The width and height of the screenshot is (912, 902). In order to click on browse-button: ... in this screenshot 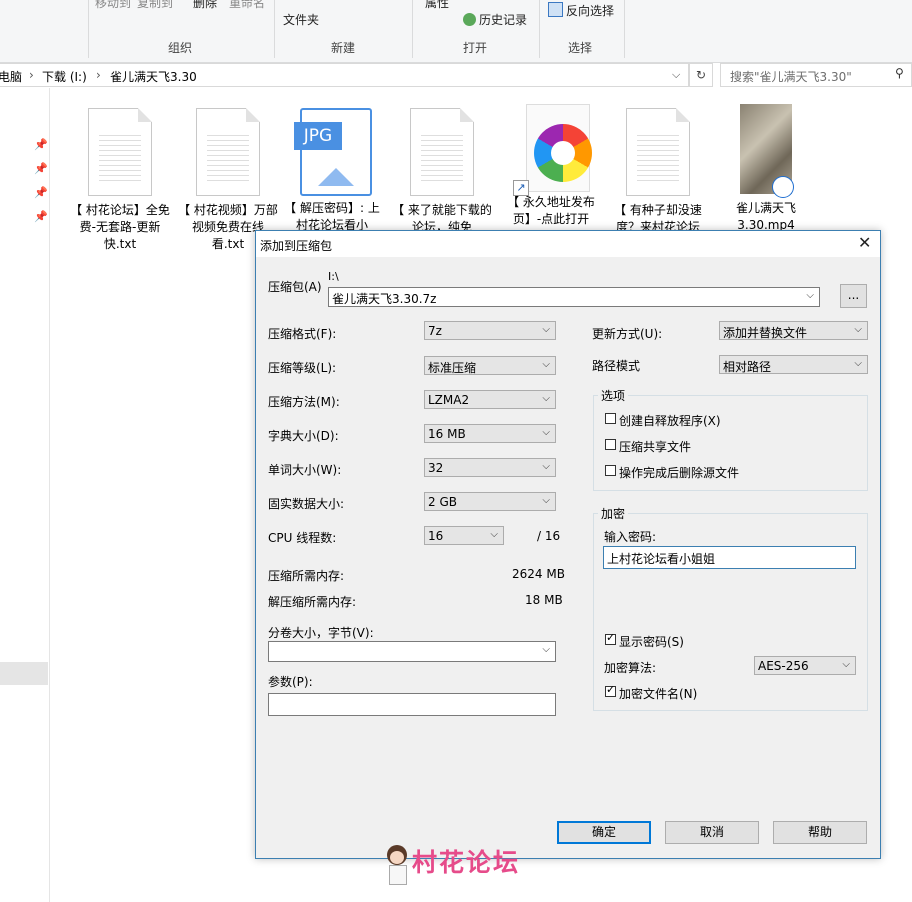, I will do `click(853, 296)`.